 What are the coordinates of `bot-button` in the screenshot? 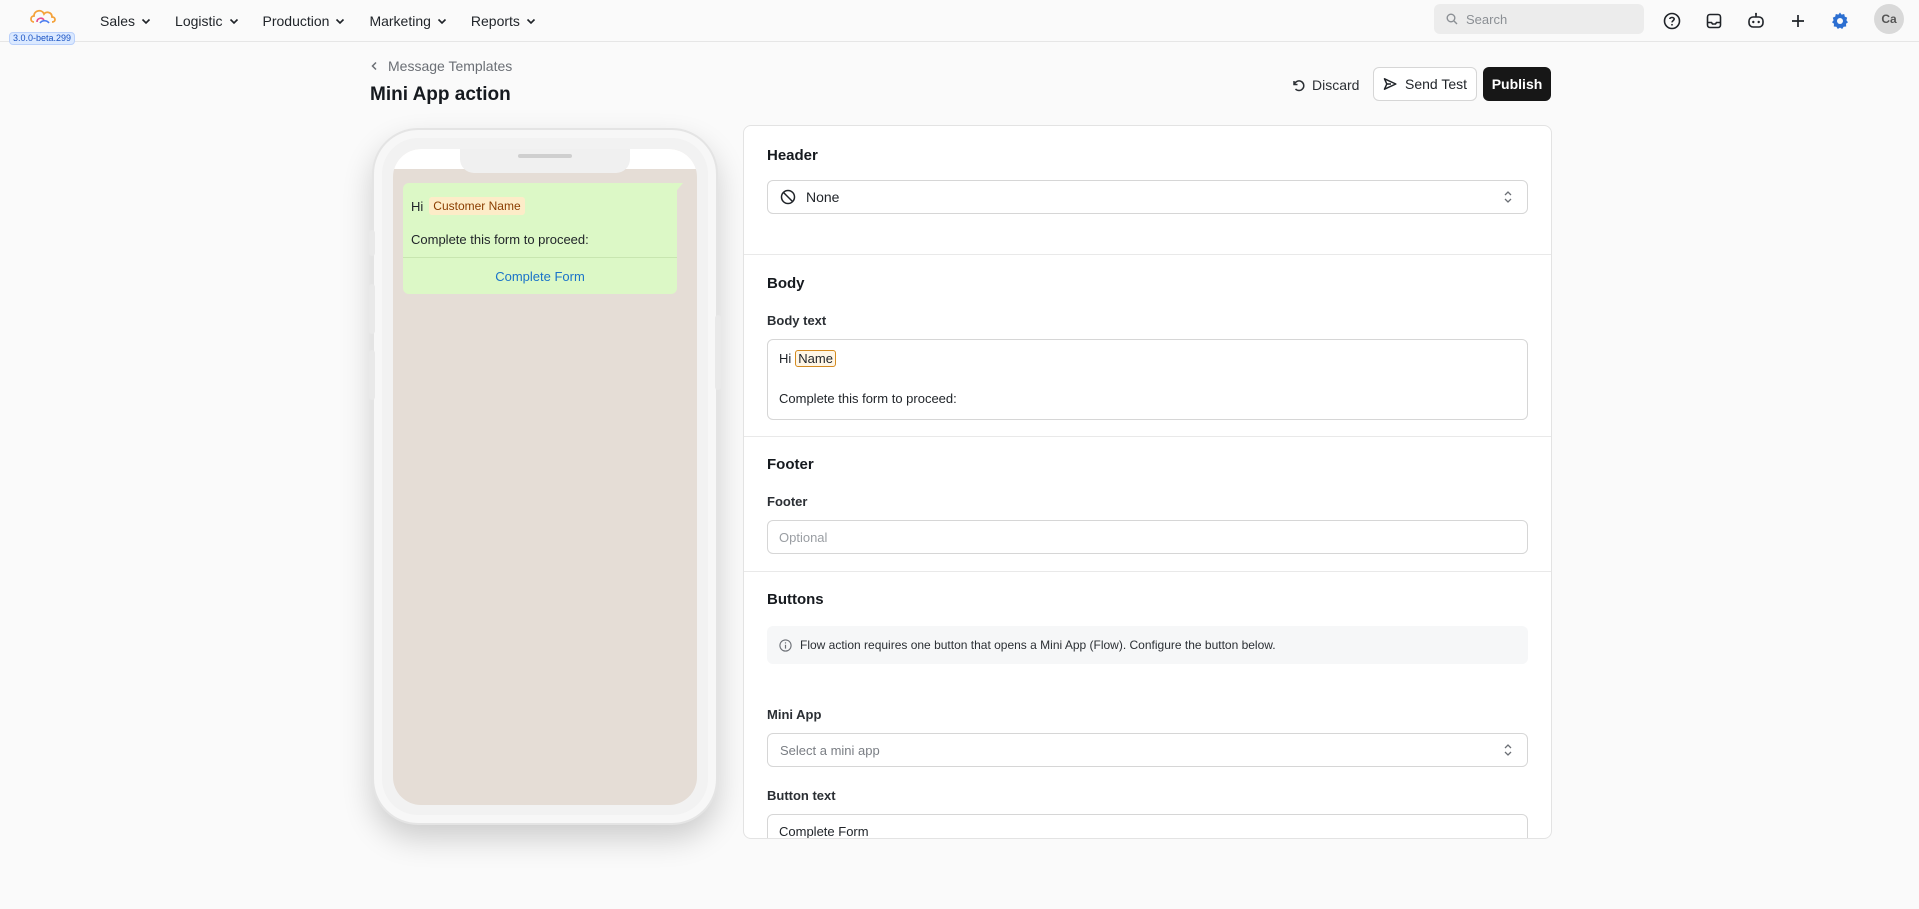 It's located at (1756, 21).